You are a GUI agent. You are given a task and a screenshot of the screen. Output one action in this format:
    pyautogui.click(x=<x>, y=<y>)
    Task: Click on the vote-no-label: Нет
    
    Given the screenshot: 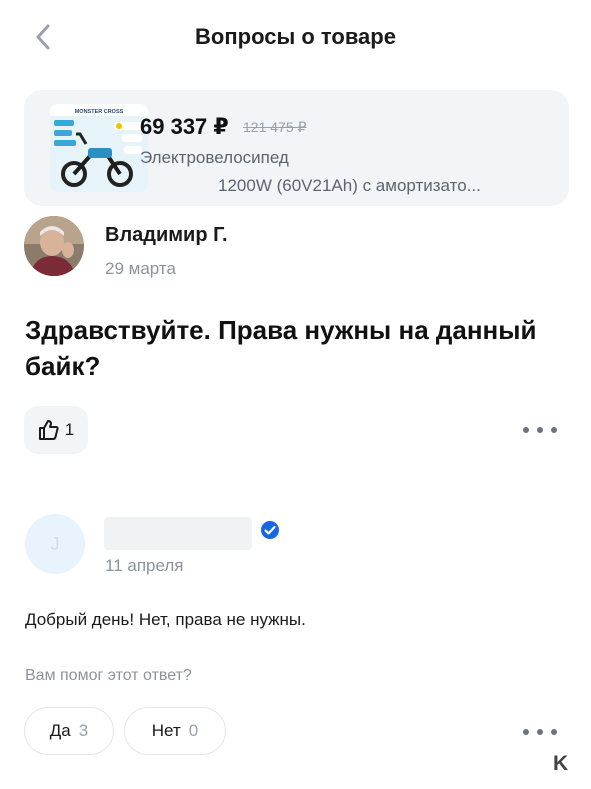 What is the action you would take?
    pyautogui.click(x=166, y=730)
    